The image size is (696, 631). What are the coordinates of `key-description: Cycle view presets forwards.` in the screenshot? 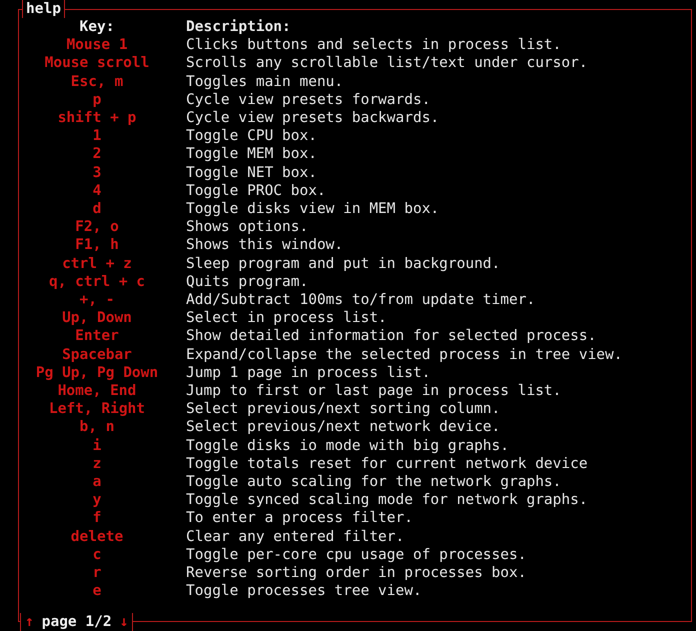 It's located at (309, 100).